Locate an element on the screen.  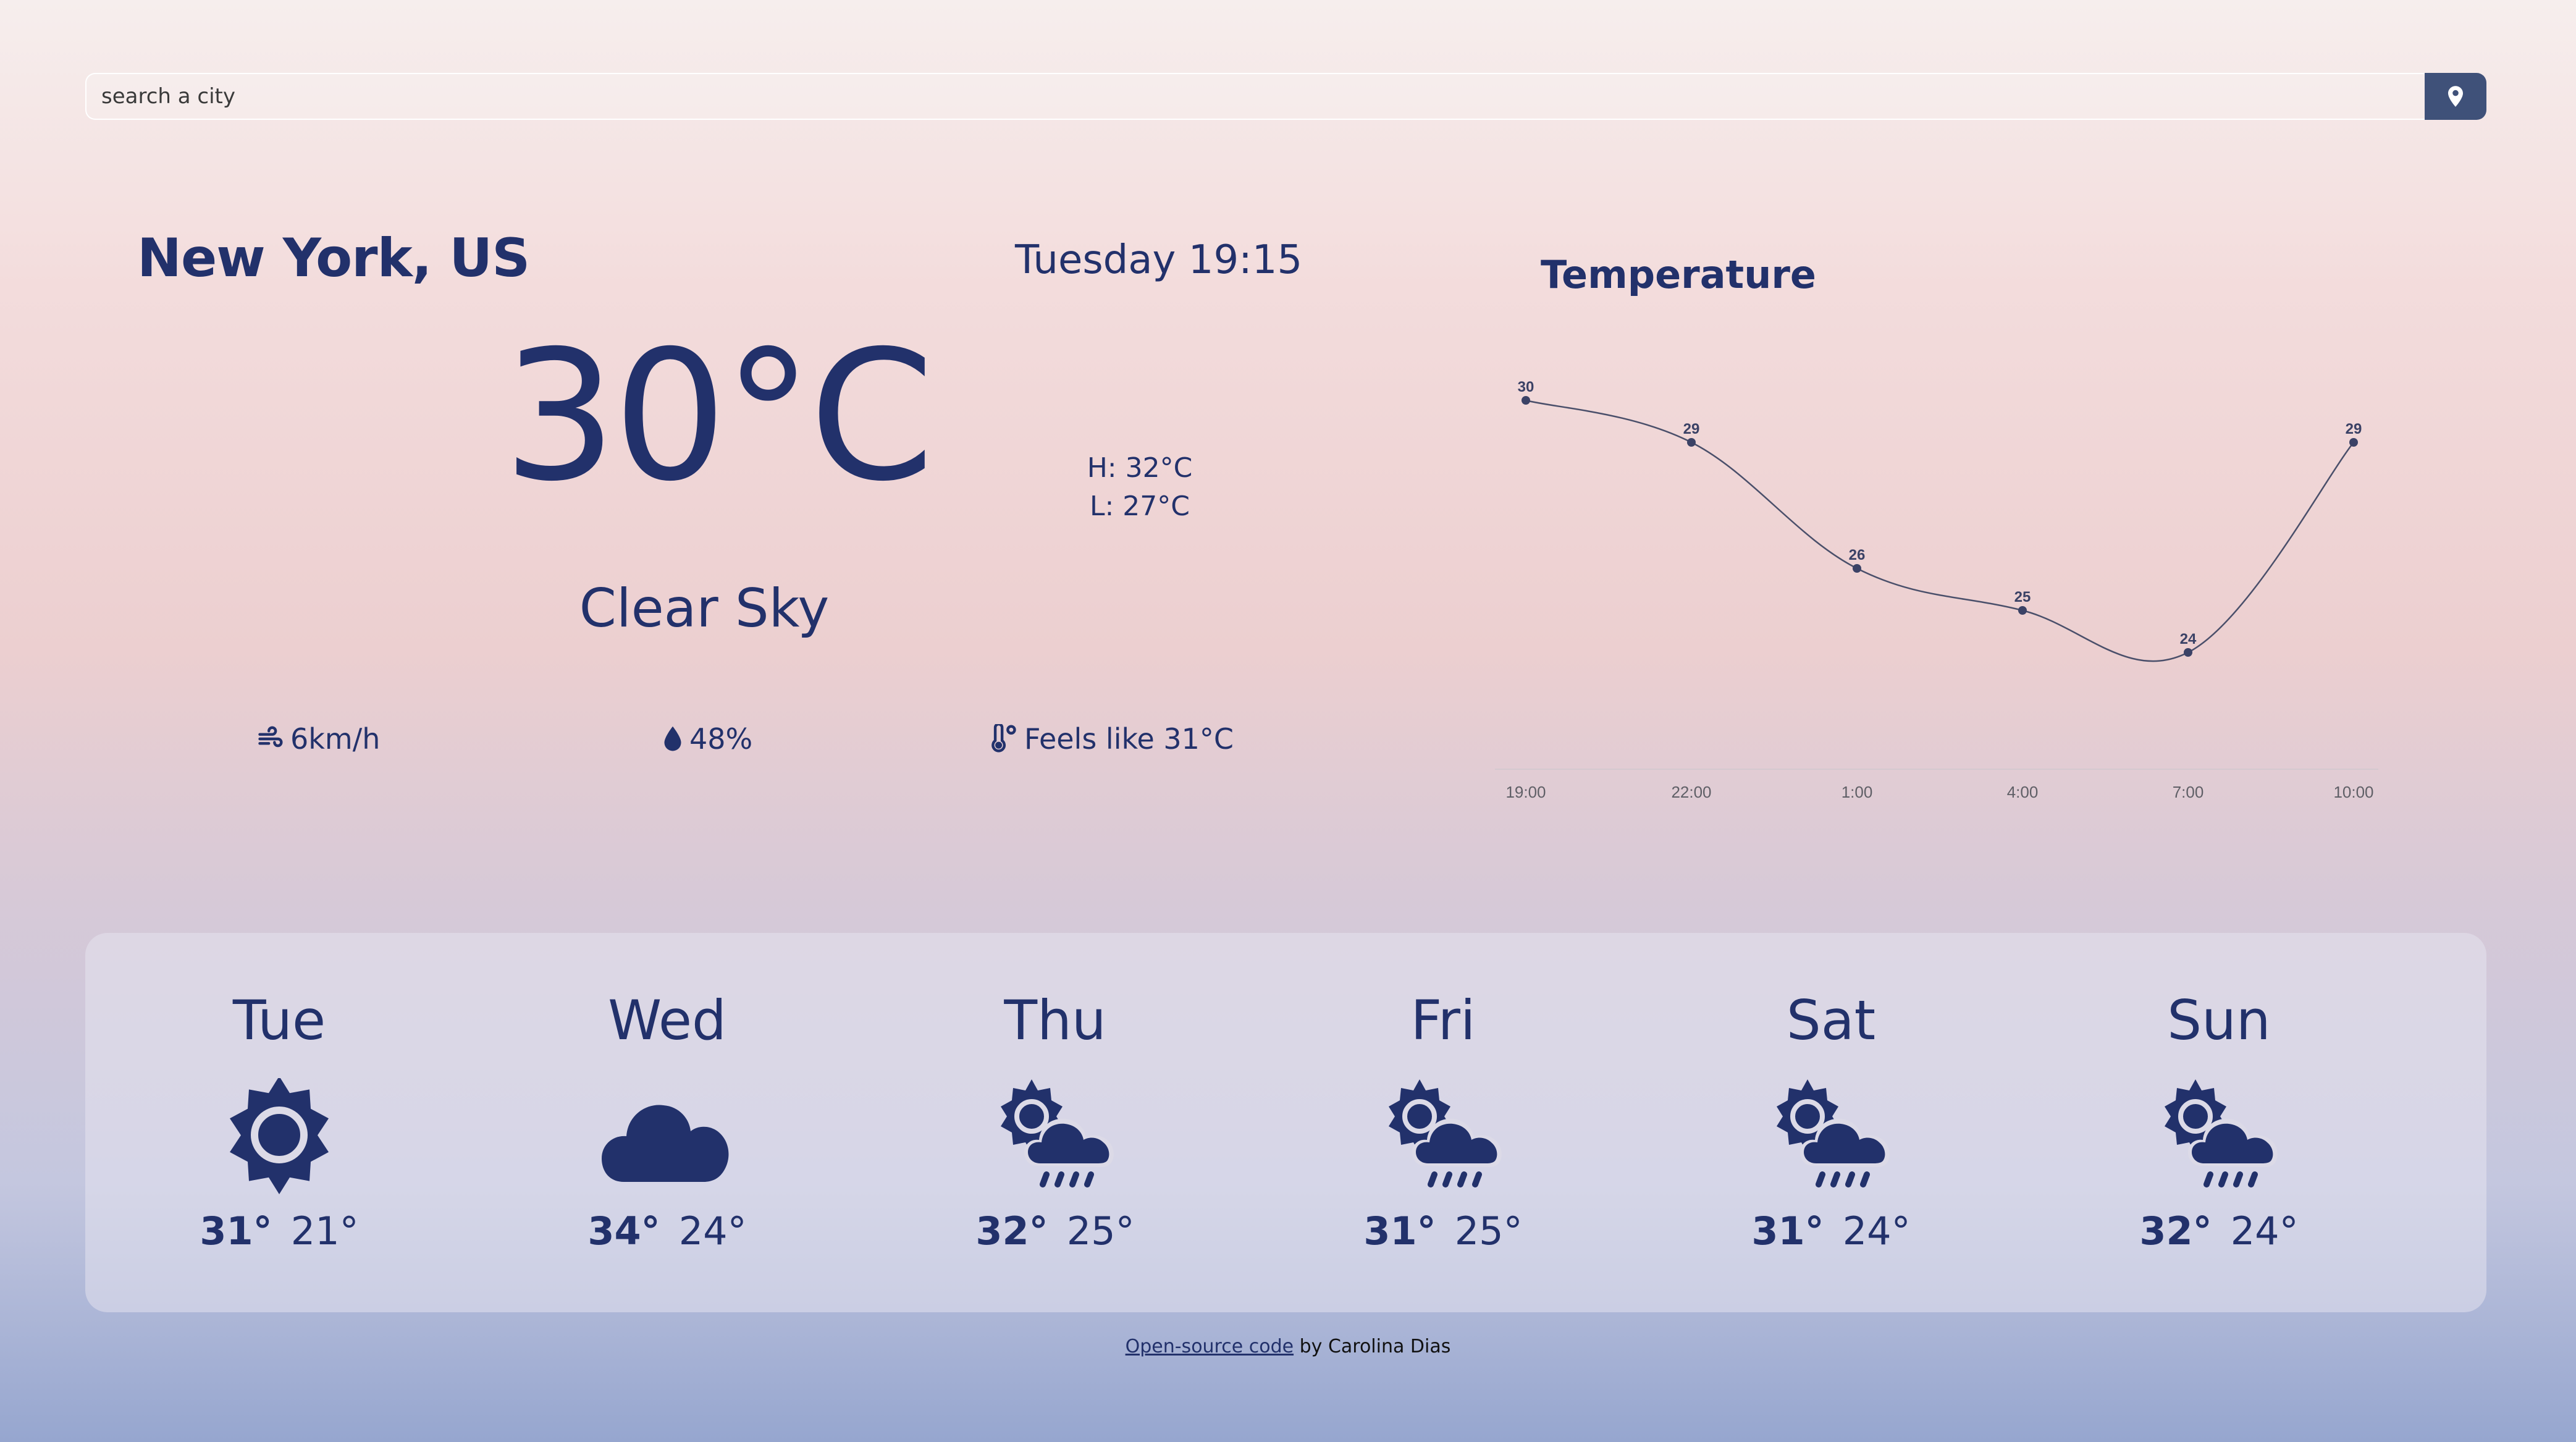
cloud-icon is located at coordinates (665, 1143).